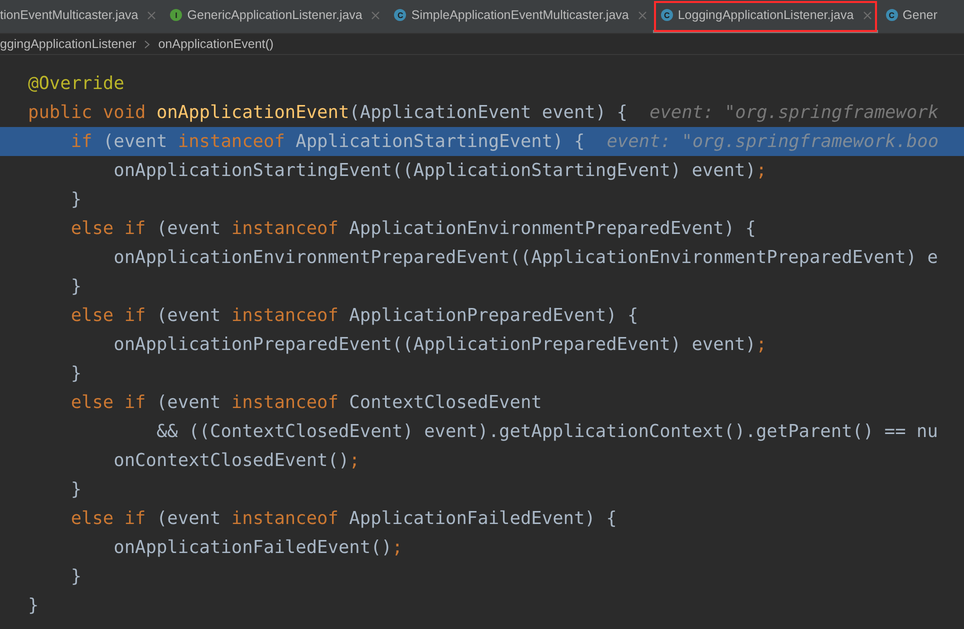 This screenshot has height=629, width=964. I want to click on editor-tab: I GenericApplicationListener.java, so click(274, 16).